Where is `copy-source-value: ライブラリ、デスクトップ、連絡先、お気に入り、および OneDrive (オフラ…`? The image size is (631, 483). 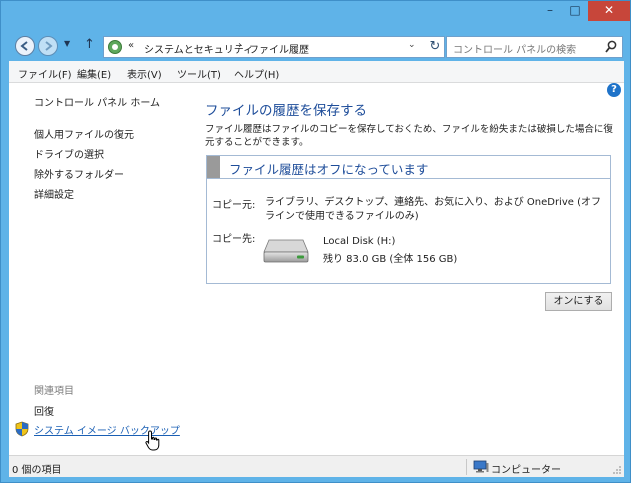
copy-source-value: ライブラリ、デスクトップ、連絡先、お気に入り、および OneDrive (オフラ… is located at coordinates (433, 209).